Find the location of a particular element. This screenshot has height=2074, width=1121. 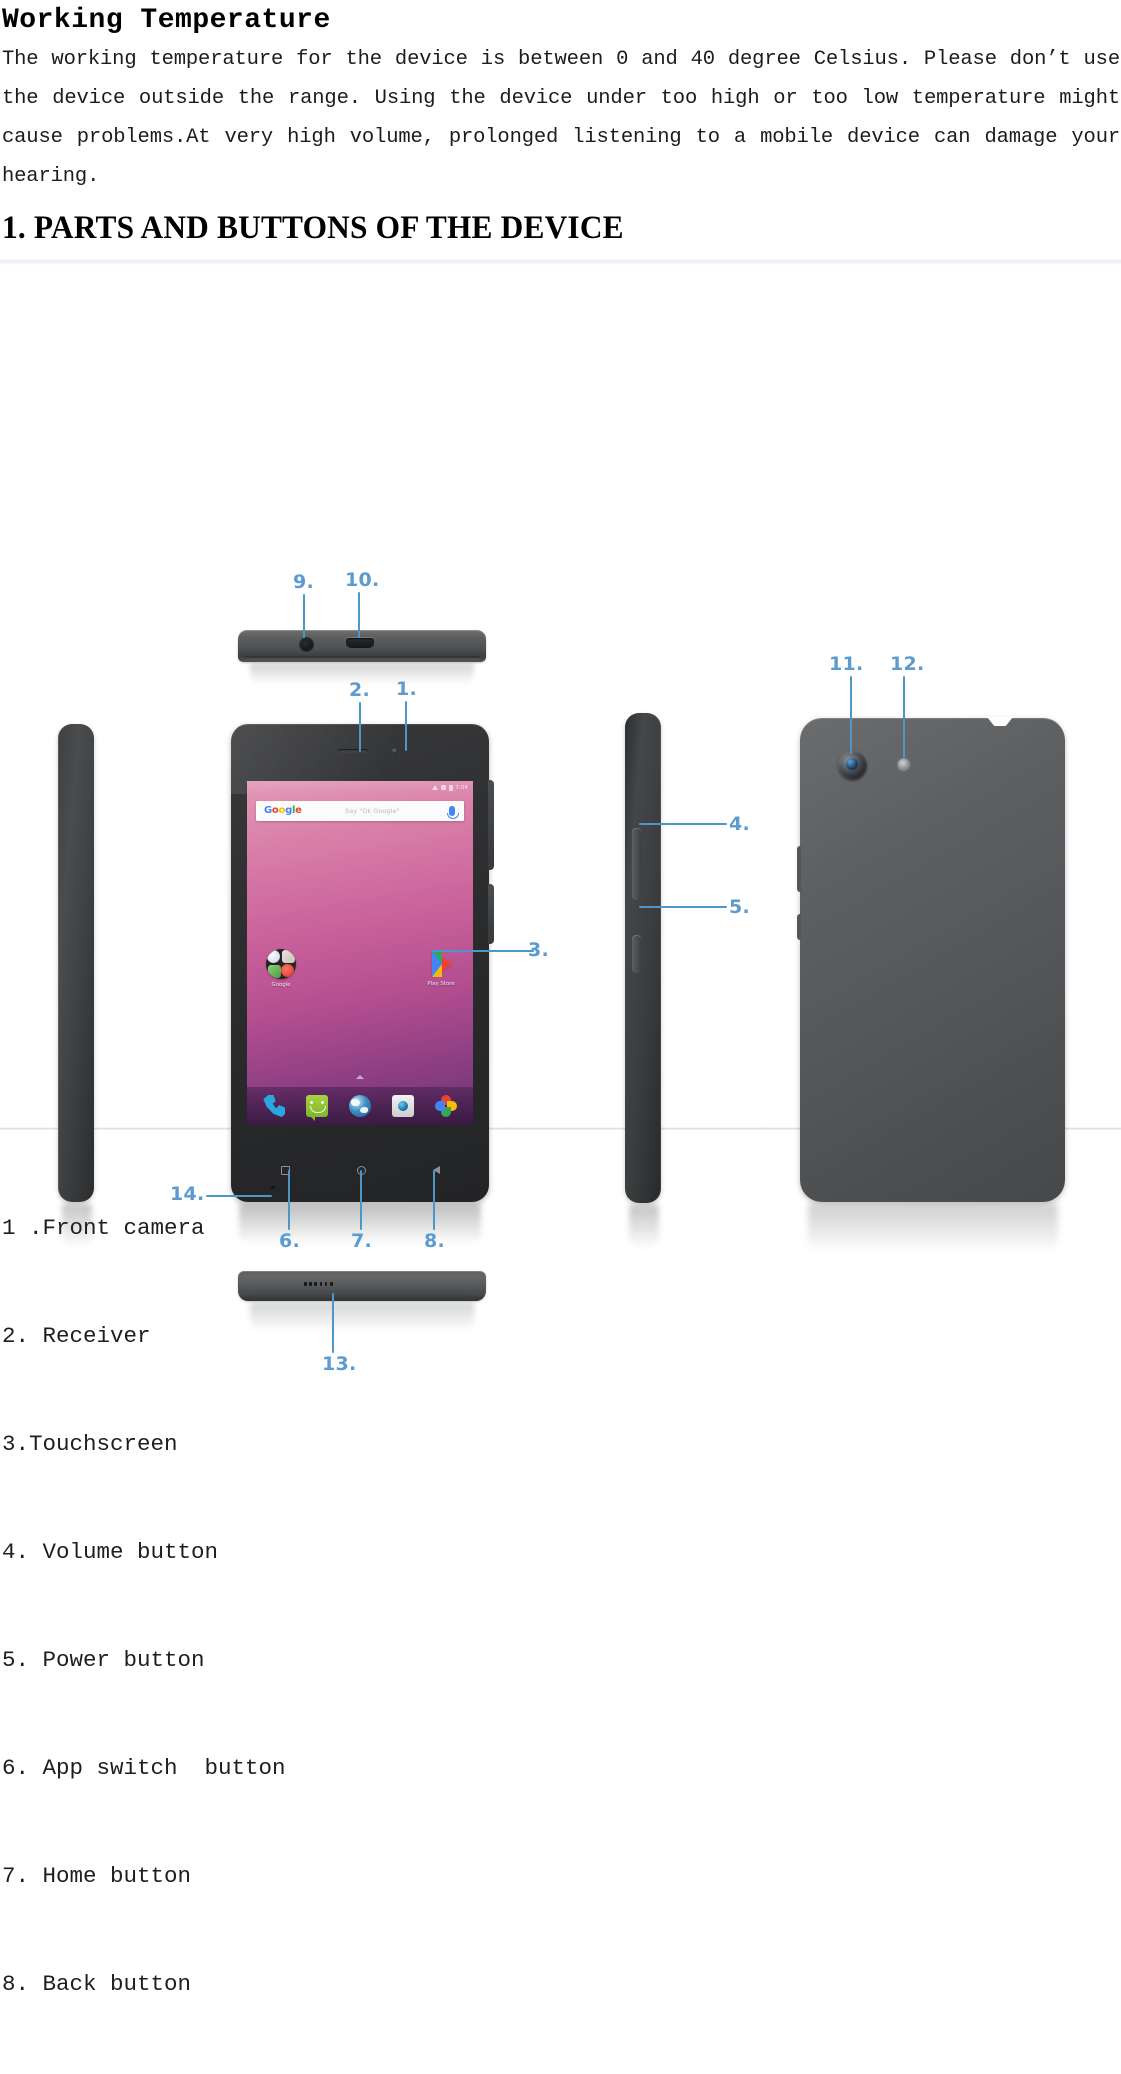

figure-top-rule is located at coordinates (560, 261).